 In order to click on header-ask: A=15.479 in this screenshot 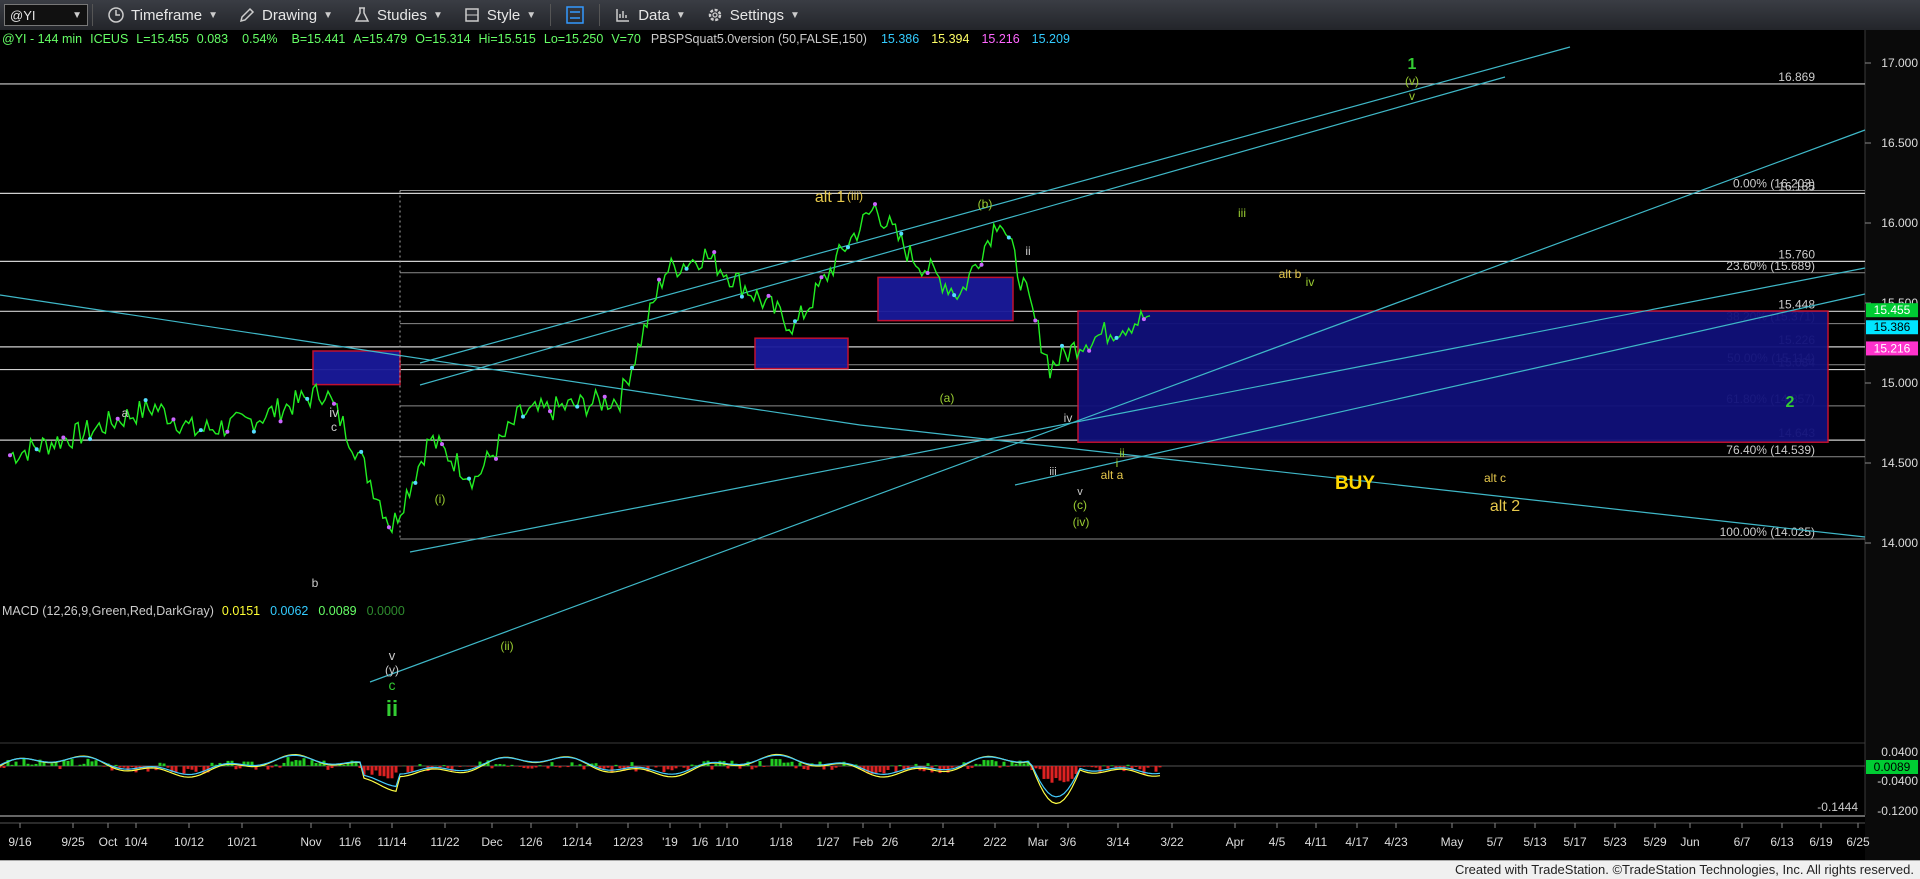, I will do `click(380, 39)`.